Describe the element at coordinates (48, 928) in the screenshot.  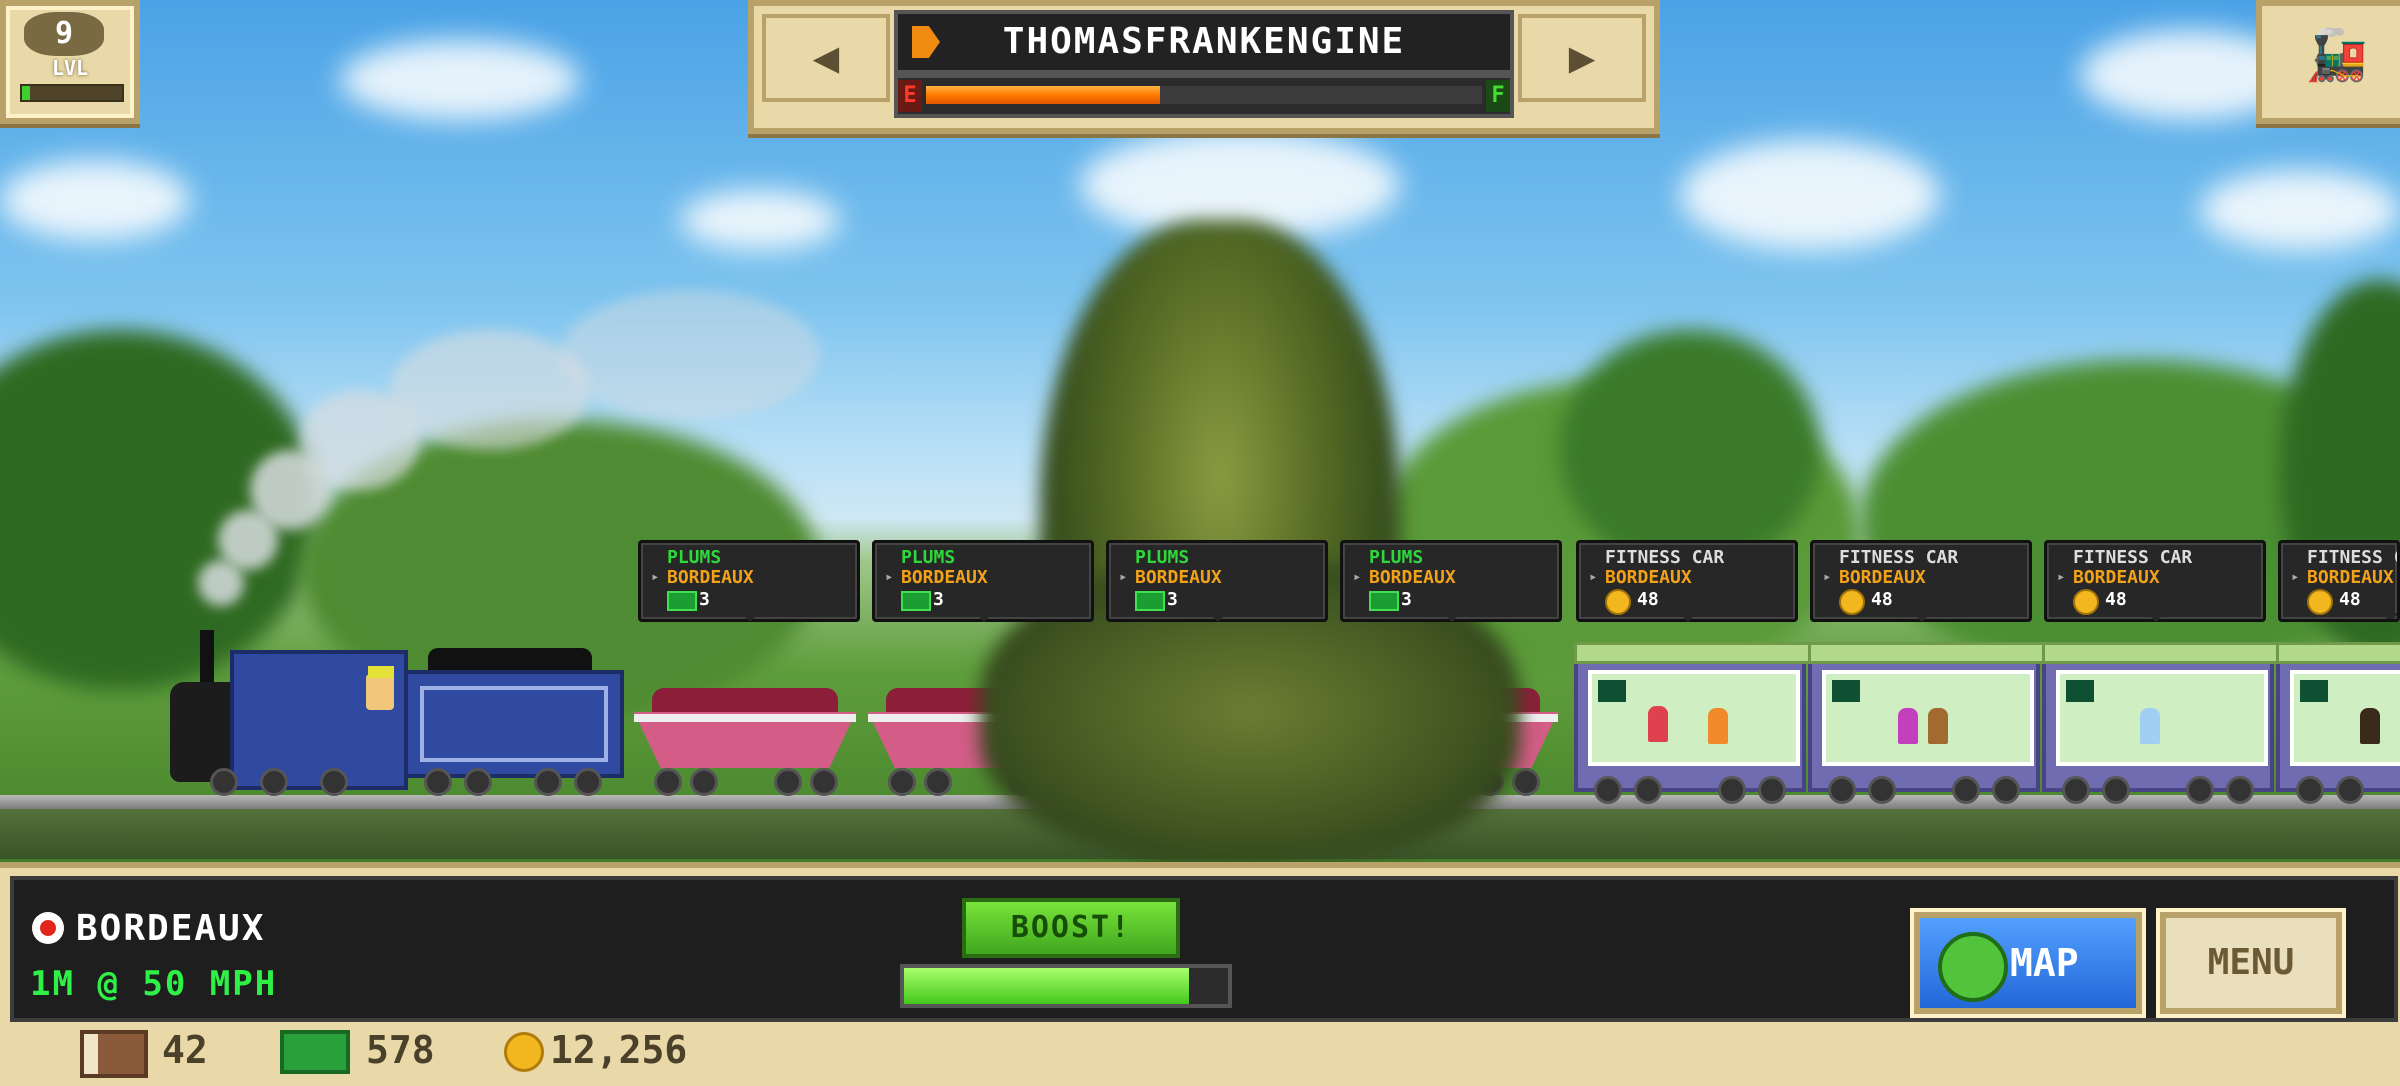
I see `station-marker-icon` at that location.